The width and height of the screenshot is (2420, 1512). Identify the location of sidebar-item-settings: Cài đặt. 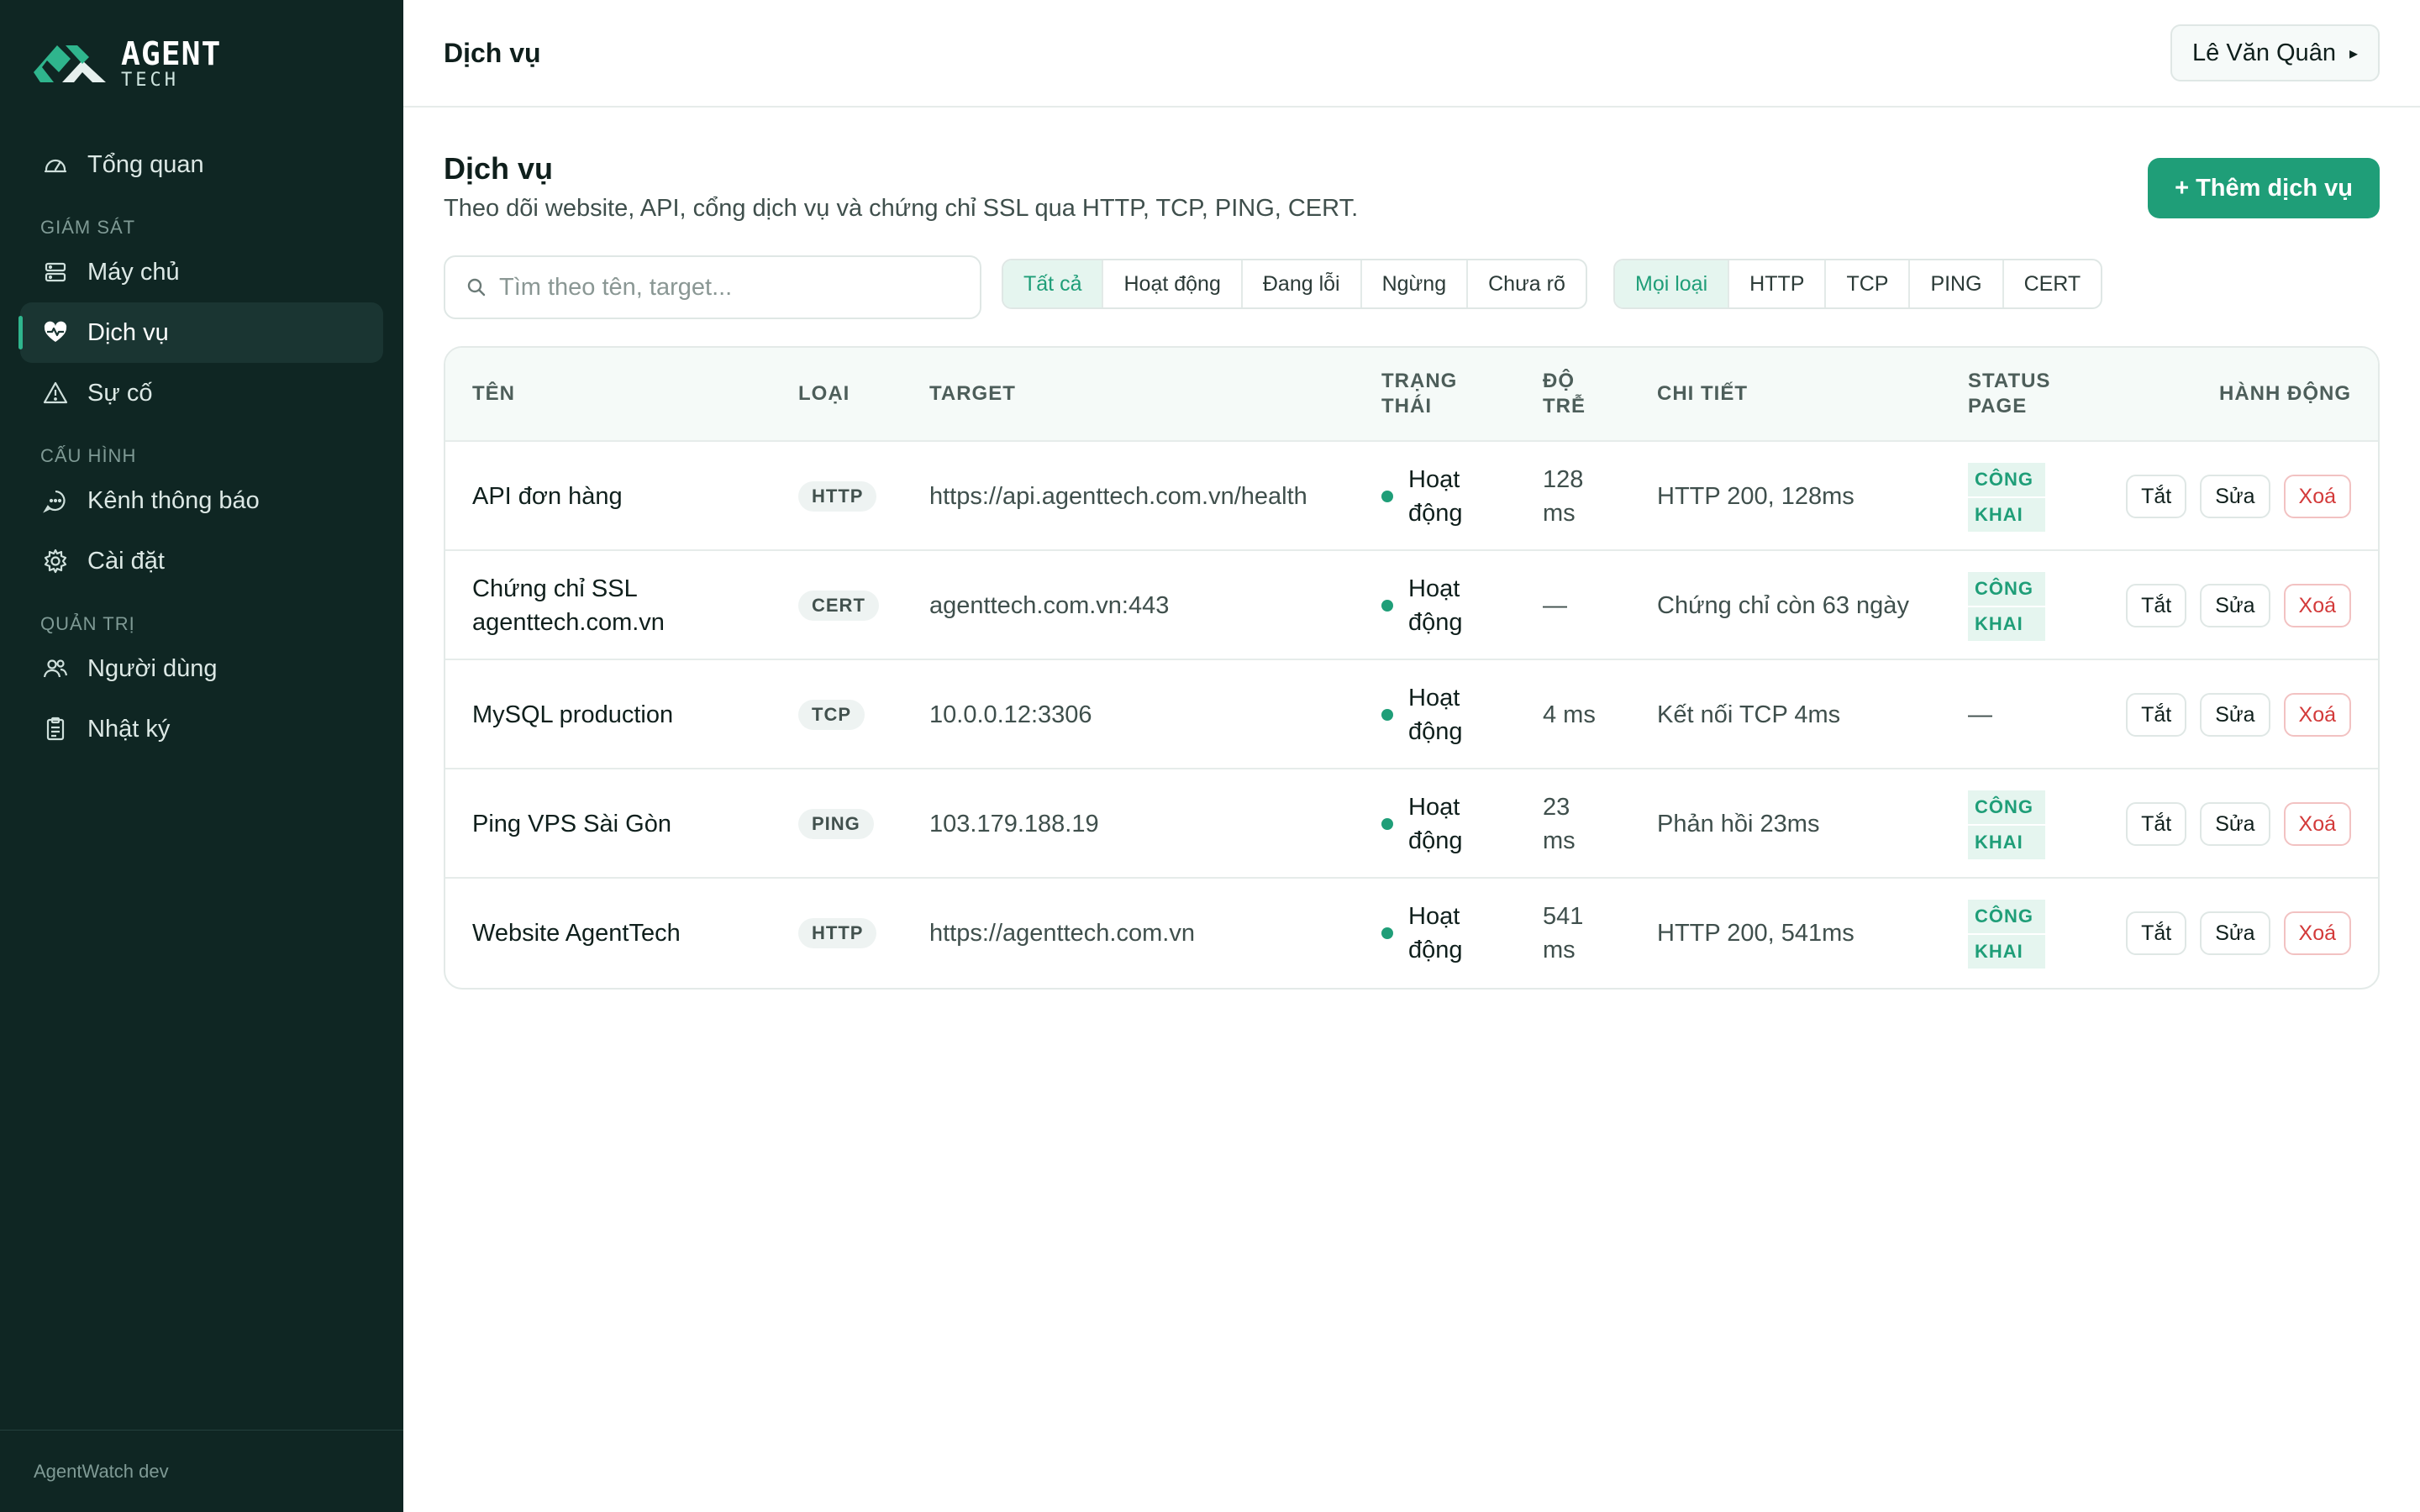
(202, 561).